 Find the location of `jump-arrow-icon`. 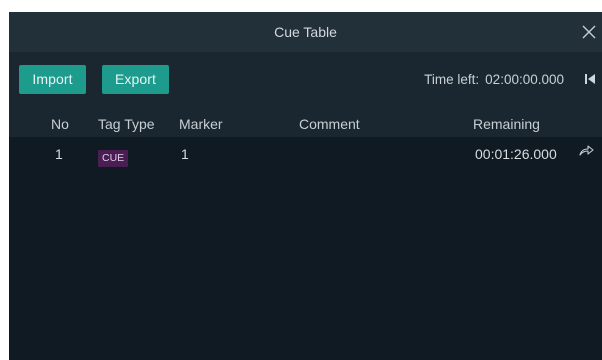

jump-arrow-icon is located at coordinates (586, 150).